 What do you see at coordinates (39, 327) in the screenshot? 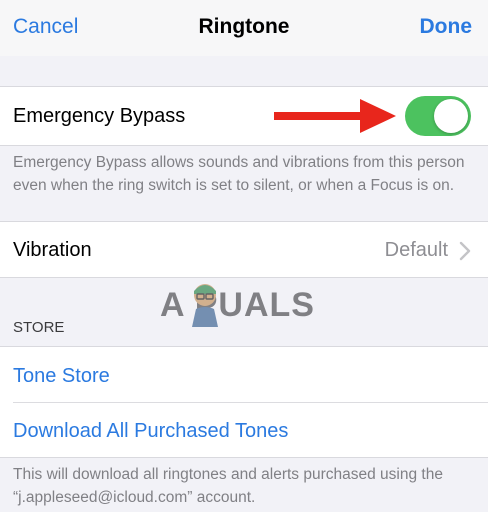
I see `section-header-store: STORE` at bounding box center [39, 327].